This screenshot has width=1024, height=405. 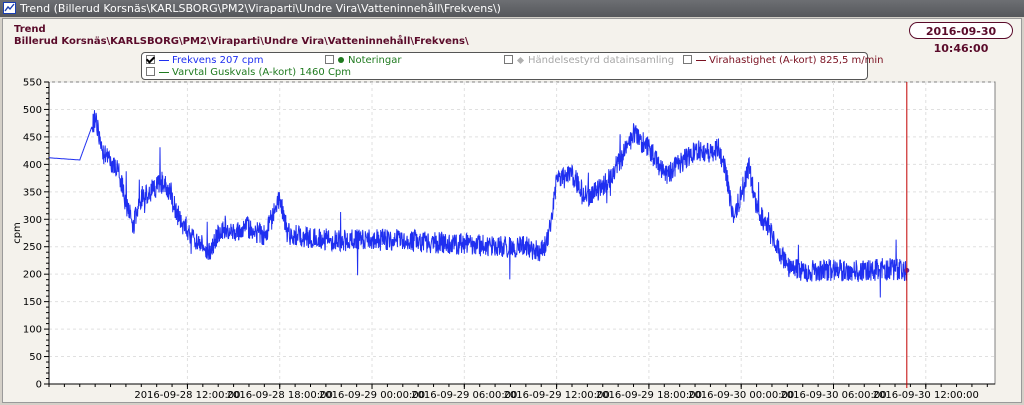 What do you see at coordinates (32, 330) in the screenshot?
I see `y-tick-label: 100` at bounding box center [32, 330].